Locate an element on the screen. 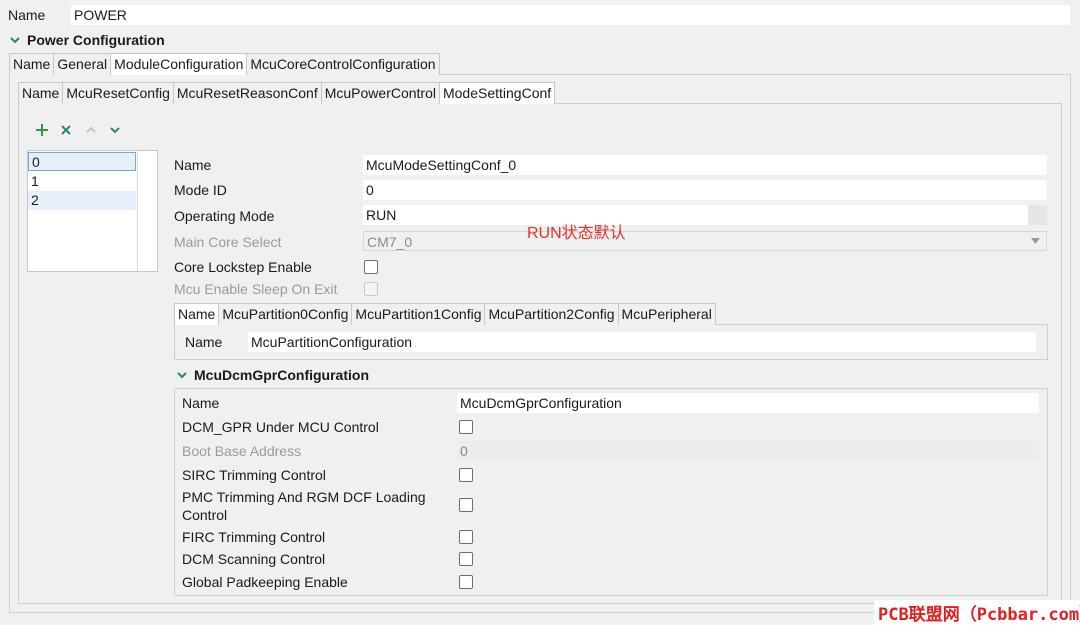 The image size is (1080, 625). main-core-select-dropdown: CM7_0 is located at coordinates (705, 241).